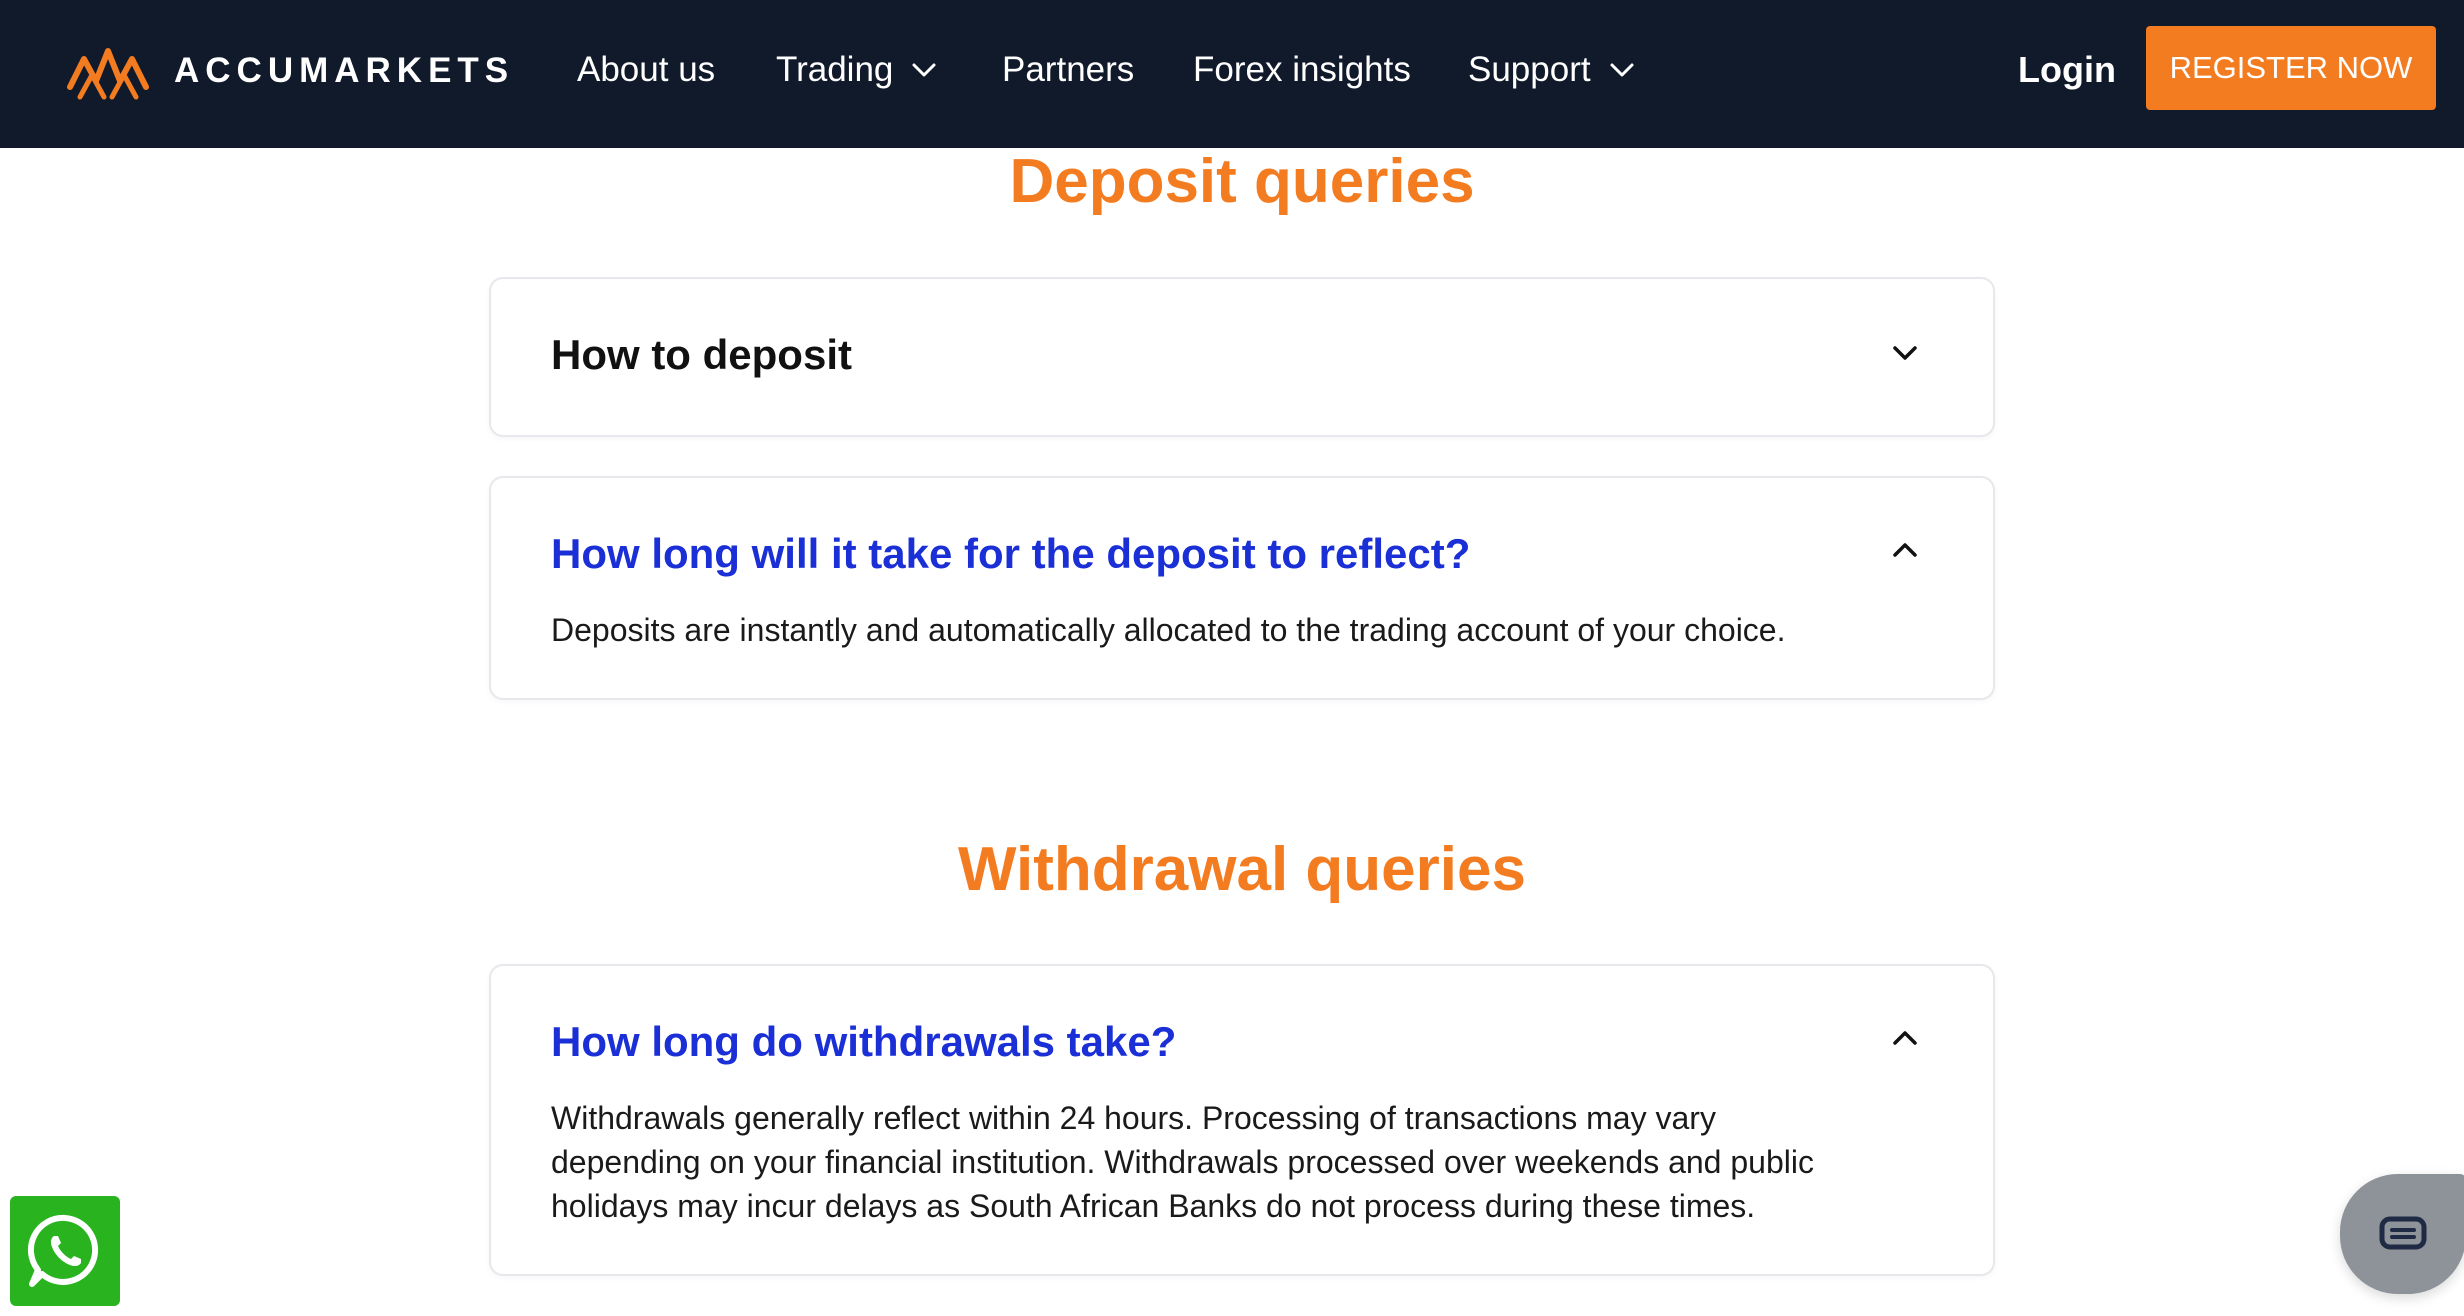 This screenshot has width=2464, height=1316. I want to click on faq-question: How to deposit, so click(1212, 355).